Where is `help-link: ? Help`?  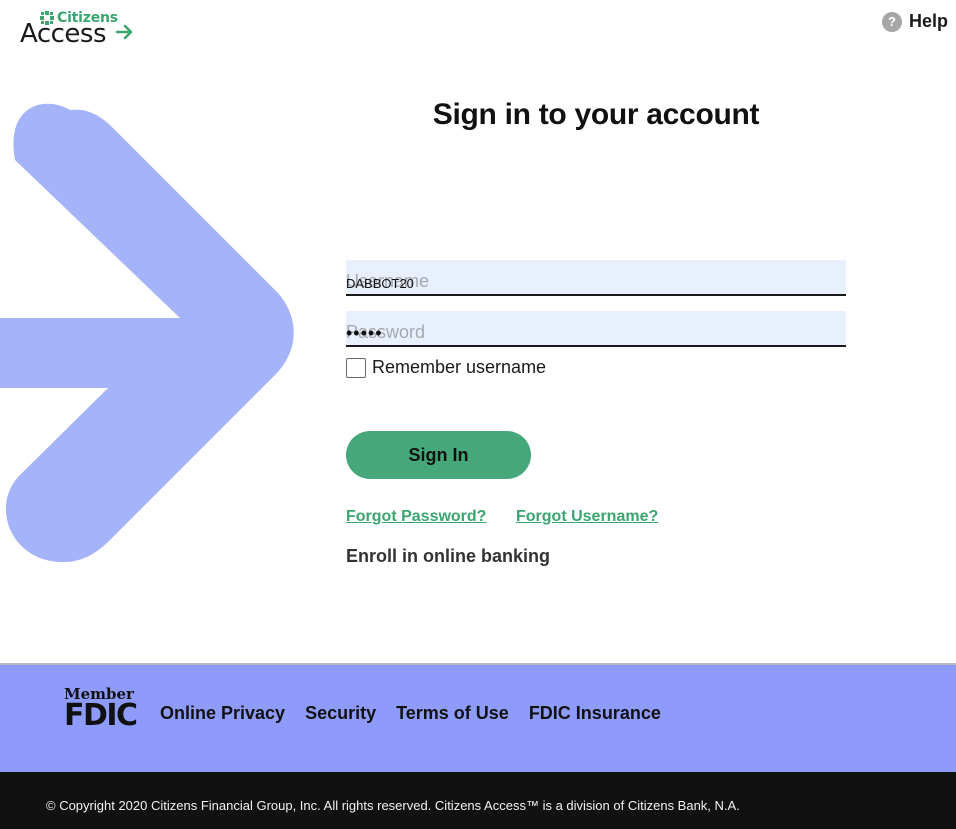
help-link: ? Help is located at coordinates (914, 21).